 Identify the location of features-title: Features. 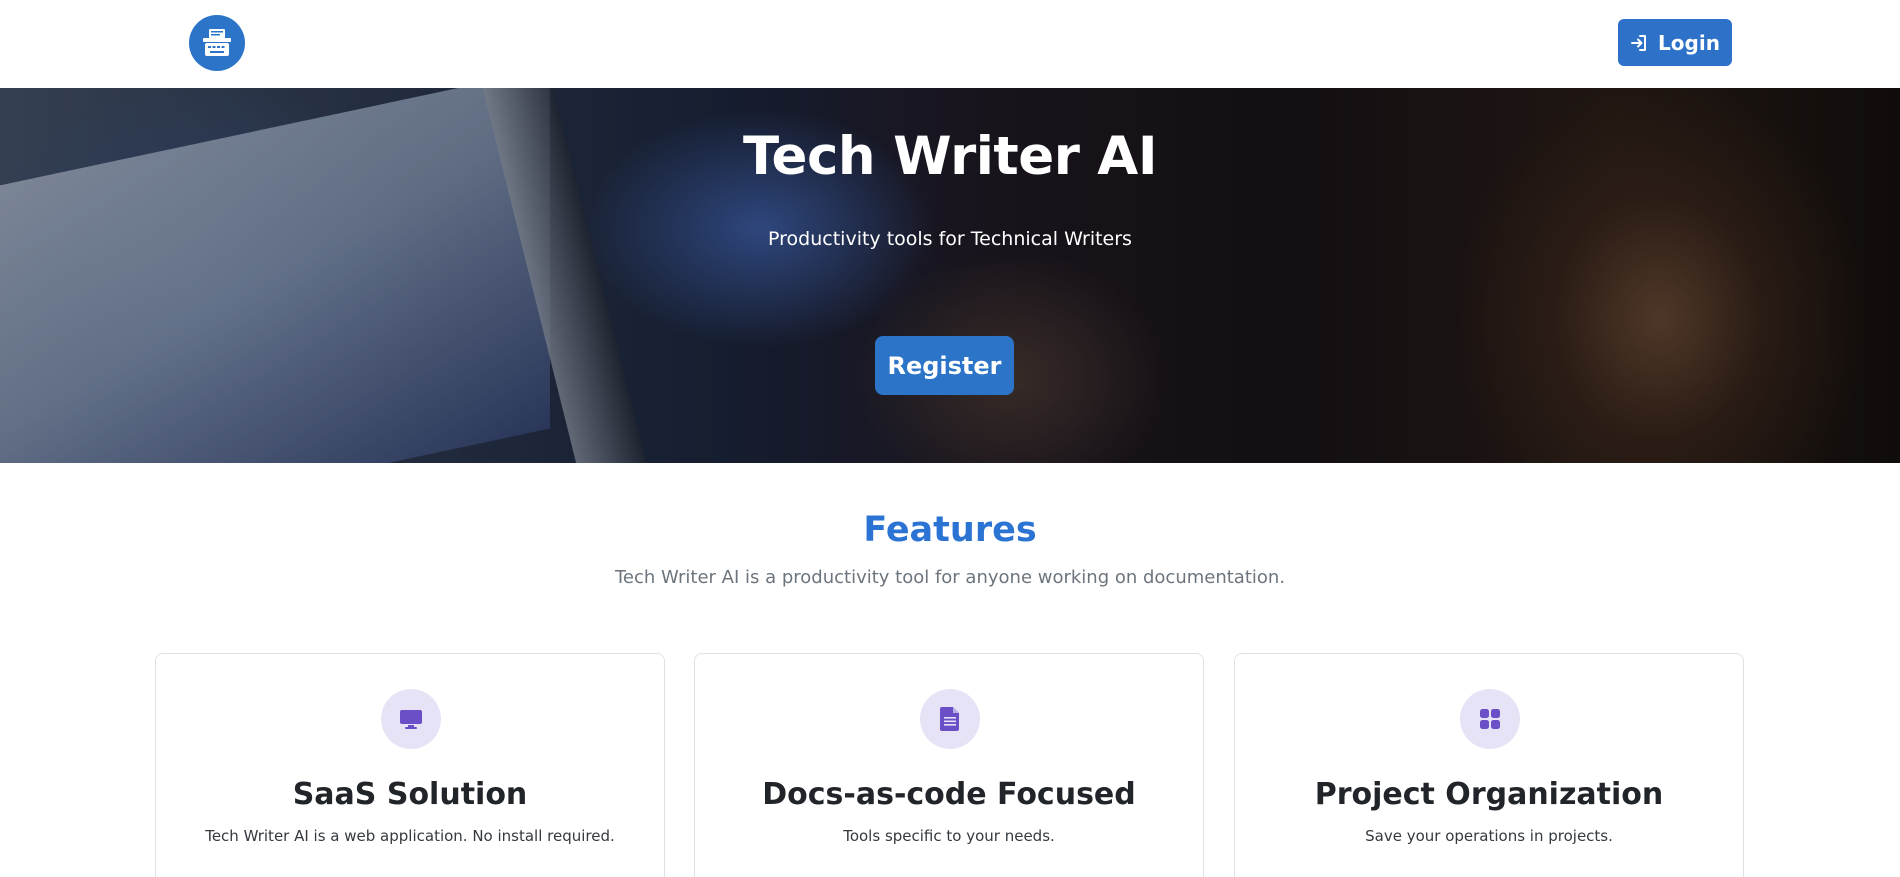
(950, 530).